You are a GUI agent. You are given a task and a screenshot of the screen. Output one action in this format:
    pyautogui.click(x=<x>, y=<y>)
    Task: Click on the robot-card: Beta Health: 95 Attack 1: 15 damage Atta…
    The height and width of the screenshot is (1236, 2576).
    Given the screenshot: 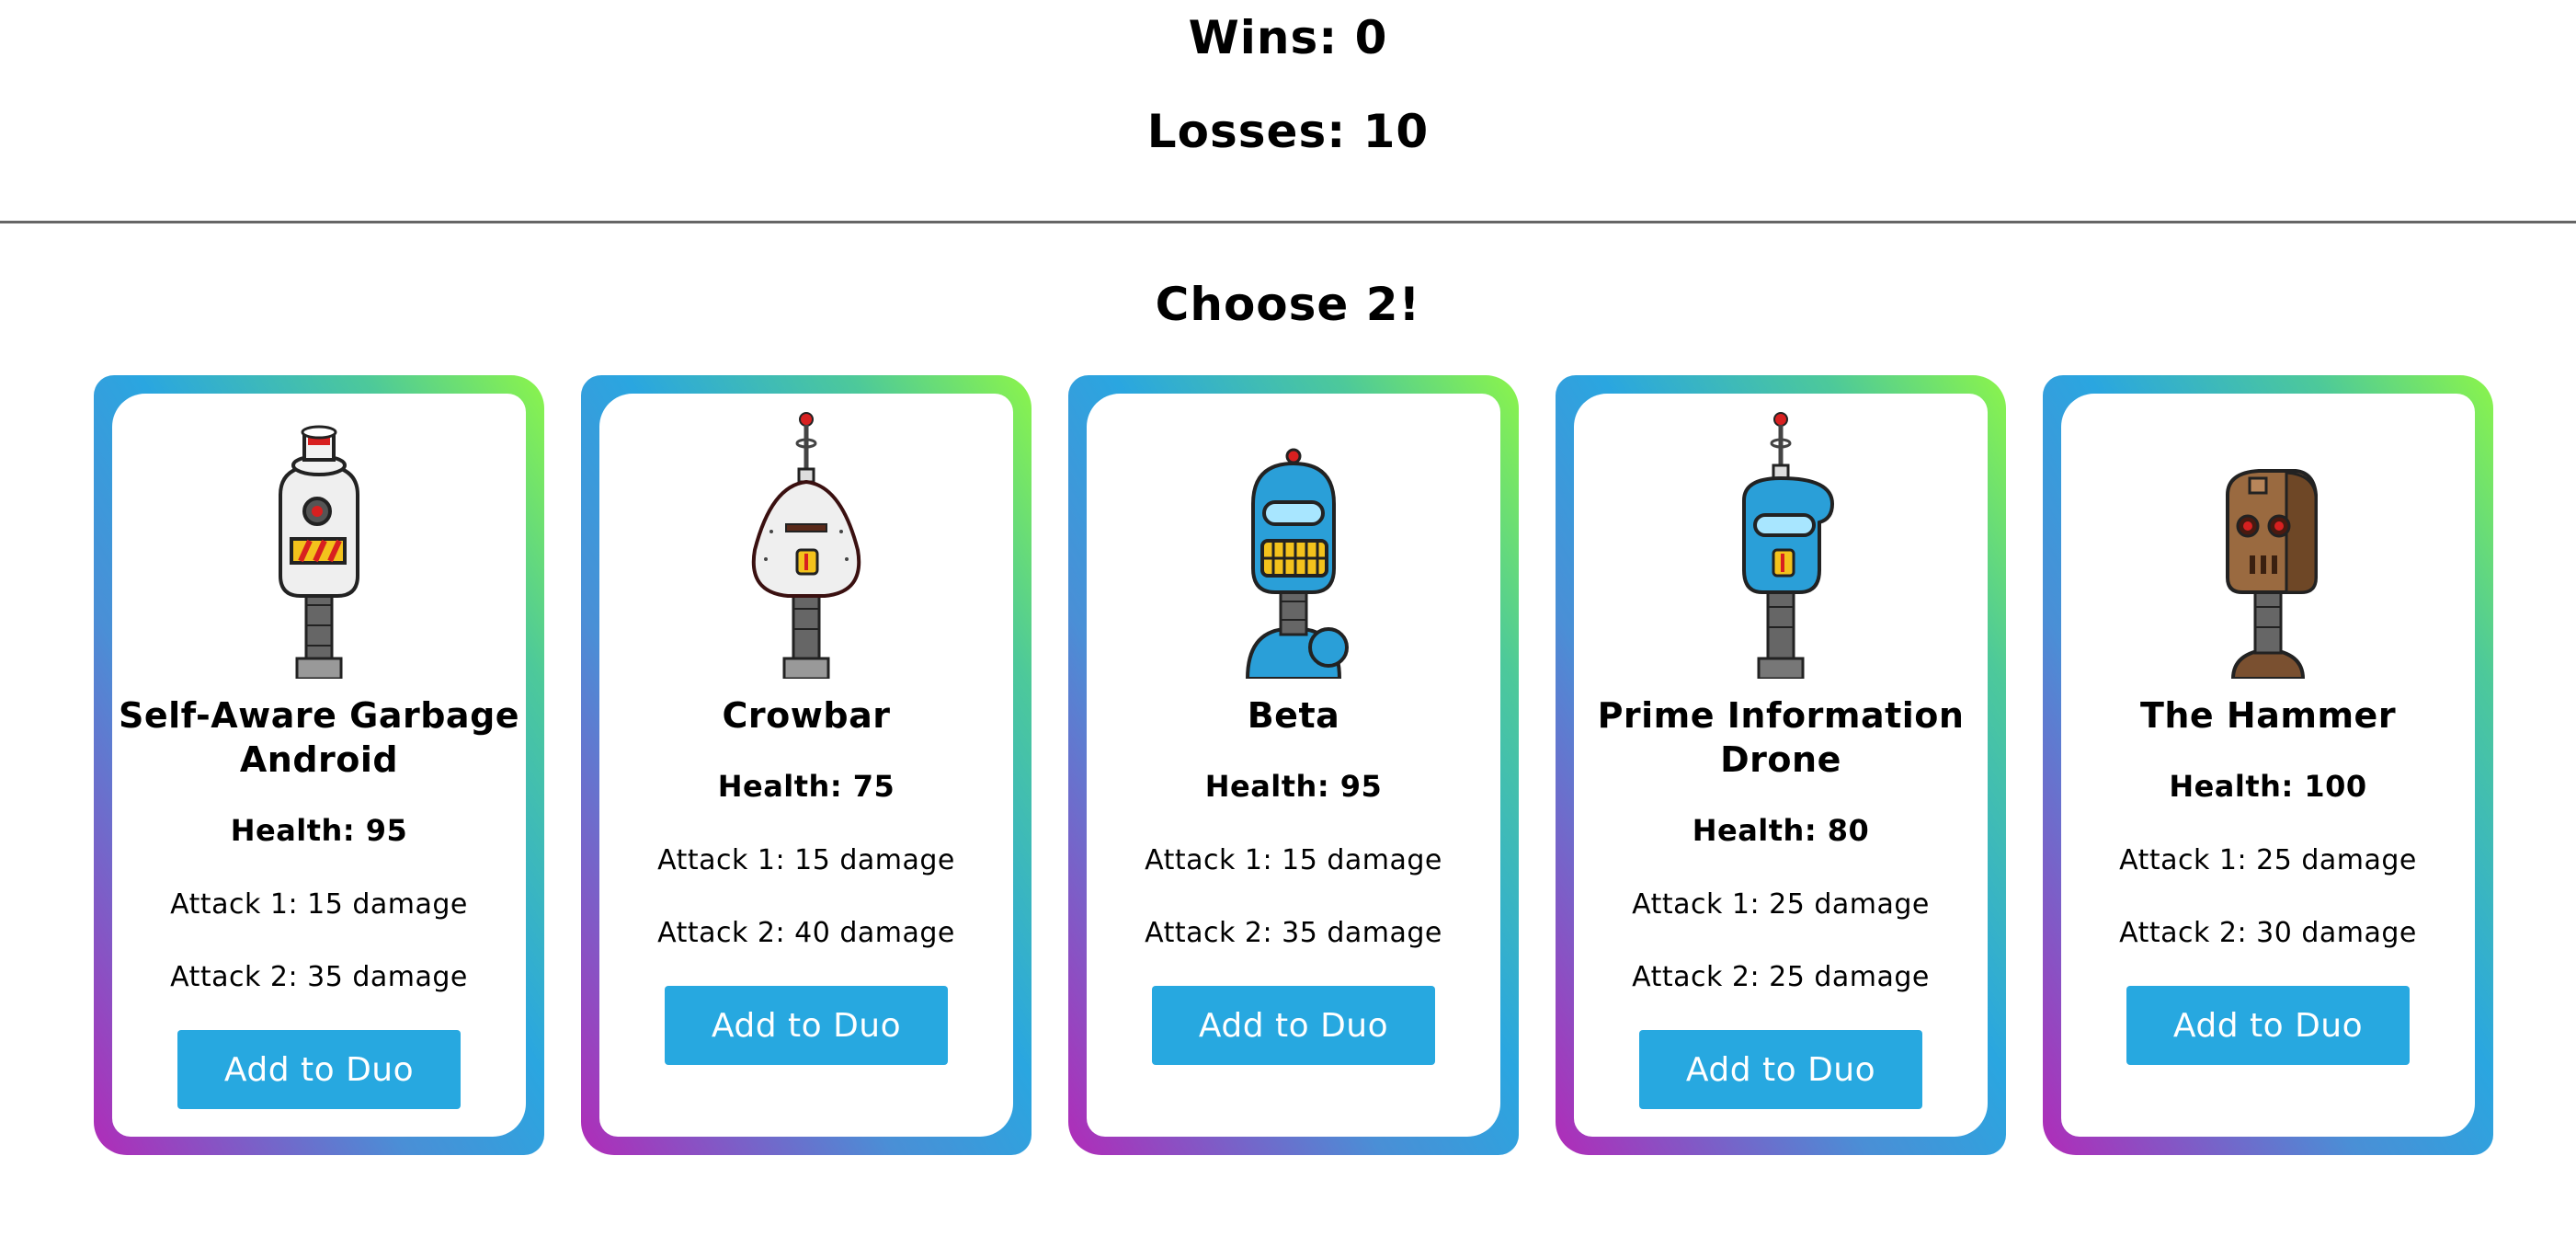 What is the action you would take?
    pyautogui.click(x=1293, y=765)
    